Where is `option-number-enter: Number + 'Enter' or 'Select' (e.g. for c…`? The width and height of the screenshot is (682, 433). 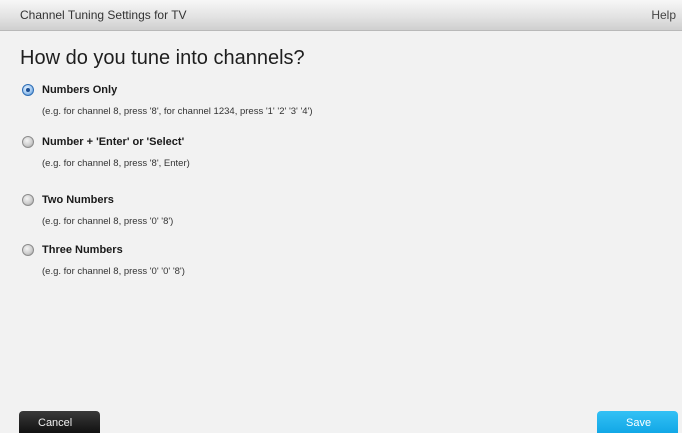
option-number-enter: Number + 'Enter' or 'Select' (e.g. for c… is located at coordinates (106, 152).